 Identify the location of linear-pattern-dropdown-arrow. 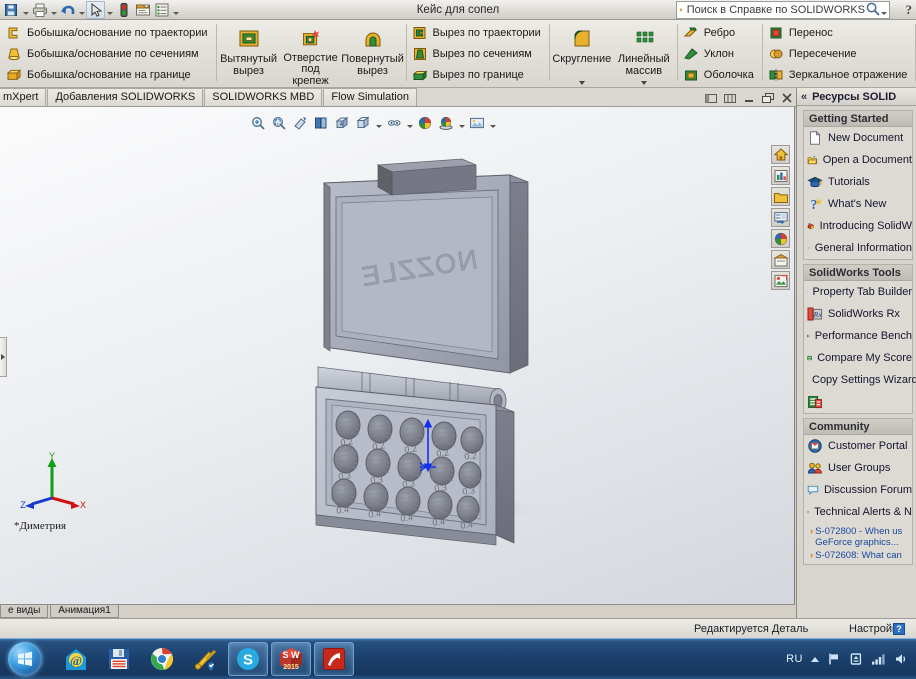
(643, 84).